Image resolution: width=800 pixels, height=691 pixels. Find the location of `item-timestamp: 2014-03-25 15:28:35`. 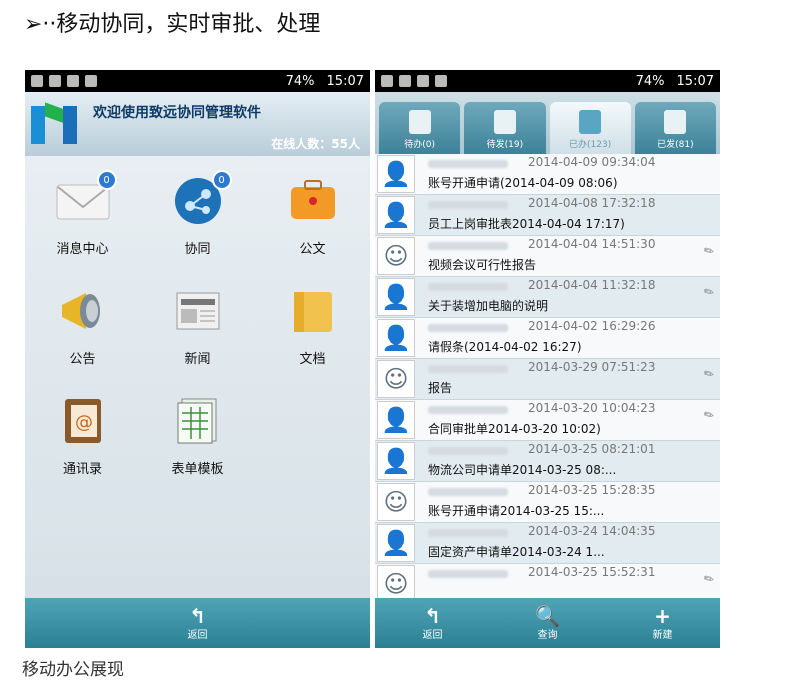

item-timestamp: 2014-03-25 15:28:35 is located at coordinates (592, 490).